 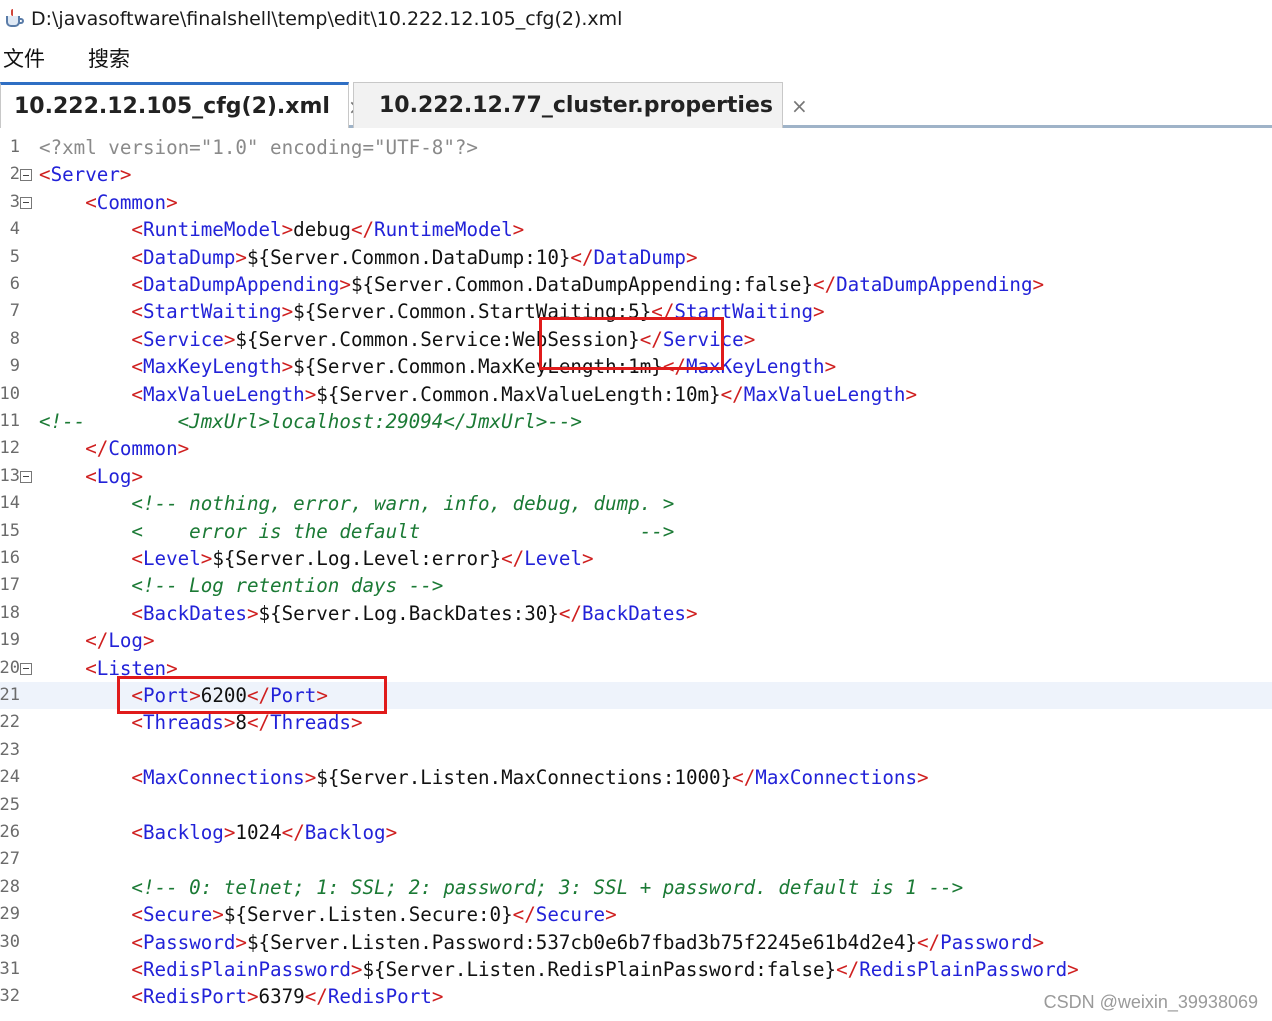 What do you see at coordinates (636, 722) in the screenshot?
I see `code-line: 22 <Threads>8</Threads>` at bounding box center [636, 722].